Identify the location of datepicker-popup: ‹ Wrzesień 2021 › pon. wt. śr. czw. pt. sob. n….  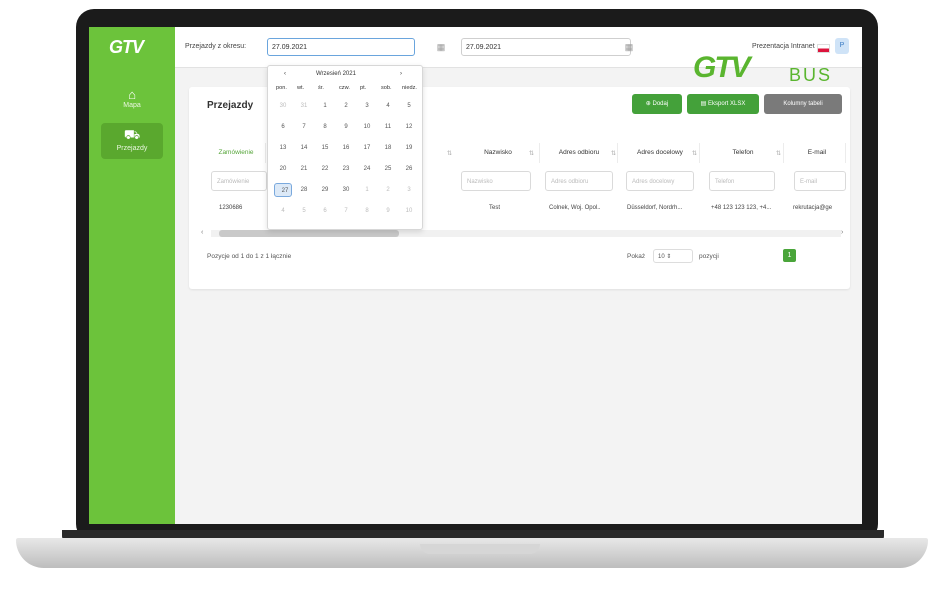
(345, 147).